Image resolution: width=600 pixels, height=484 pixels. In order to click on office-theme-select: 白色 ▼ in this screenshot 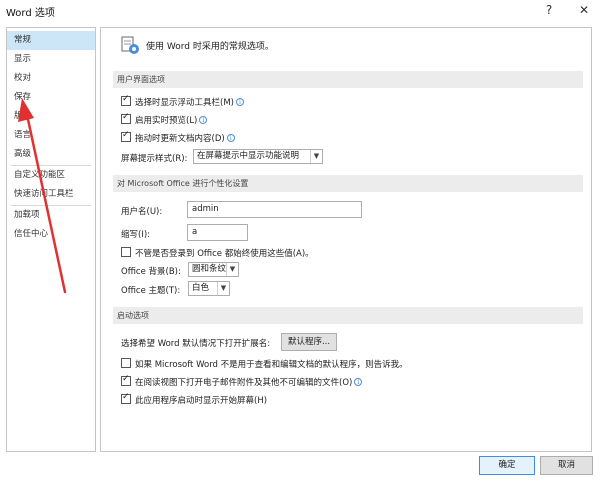, I will do `click(209, 288)`.